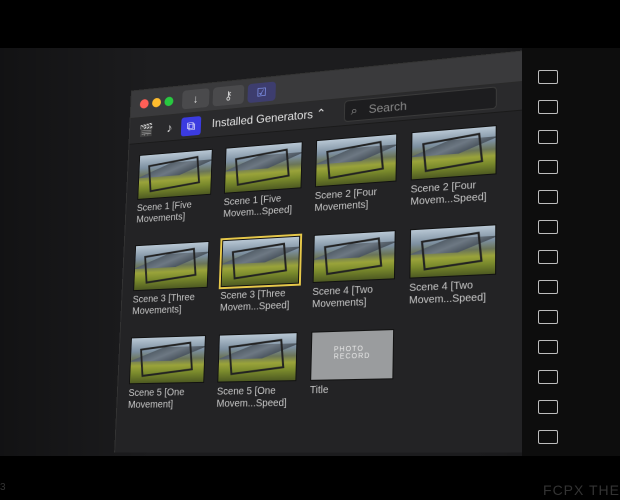 This screenshot has width=620, height=500. I want to click on thumbnail-title-text: PHOTO RECORD, so click(352, 353).